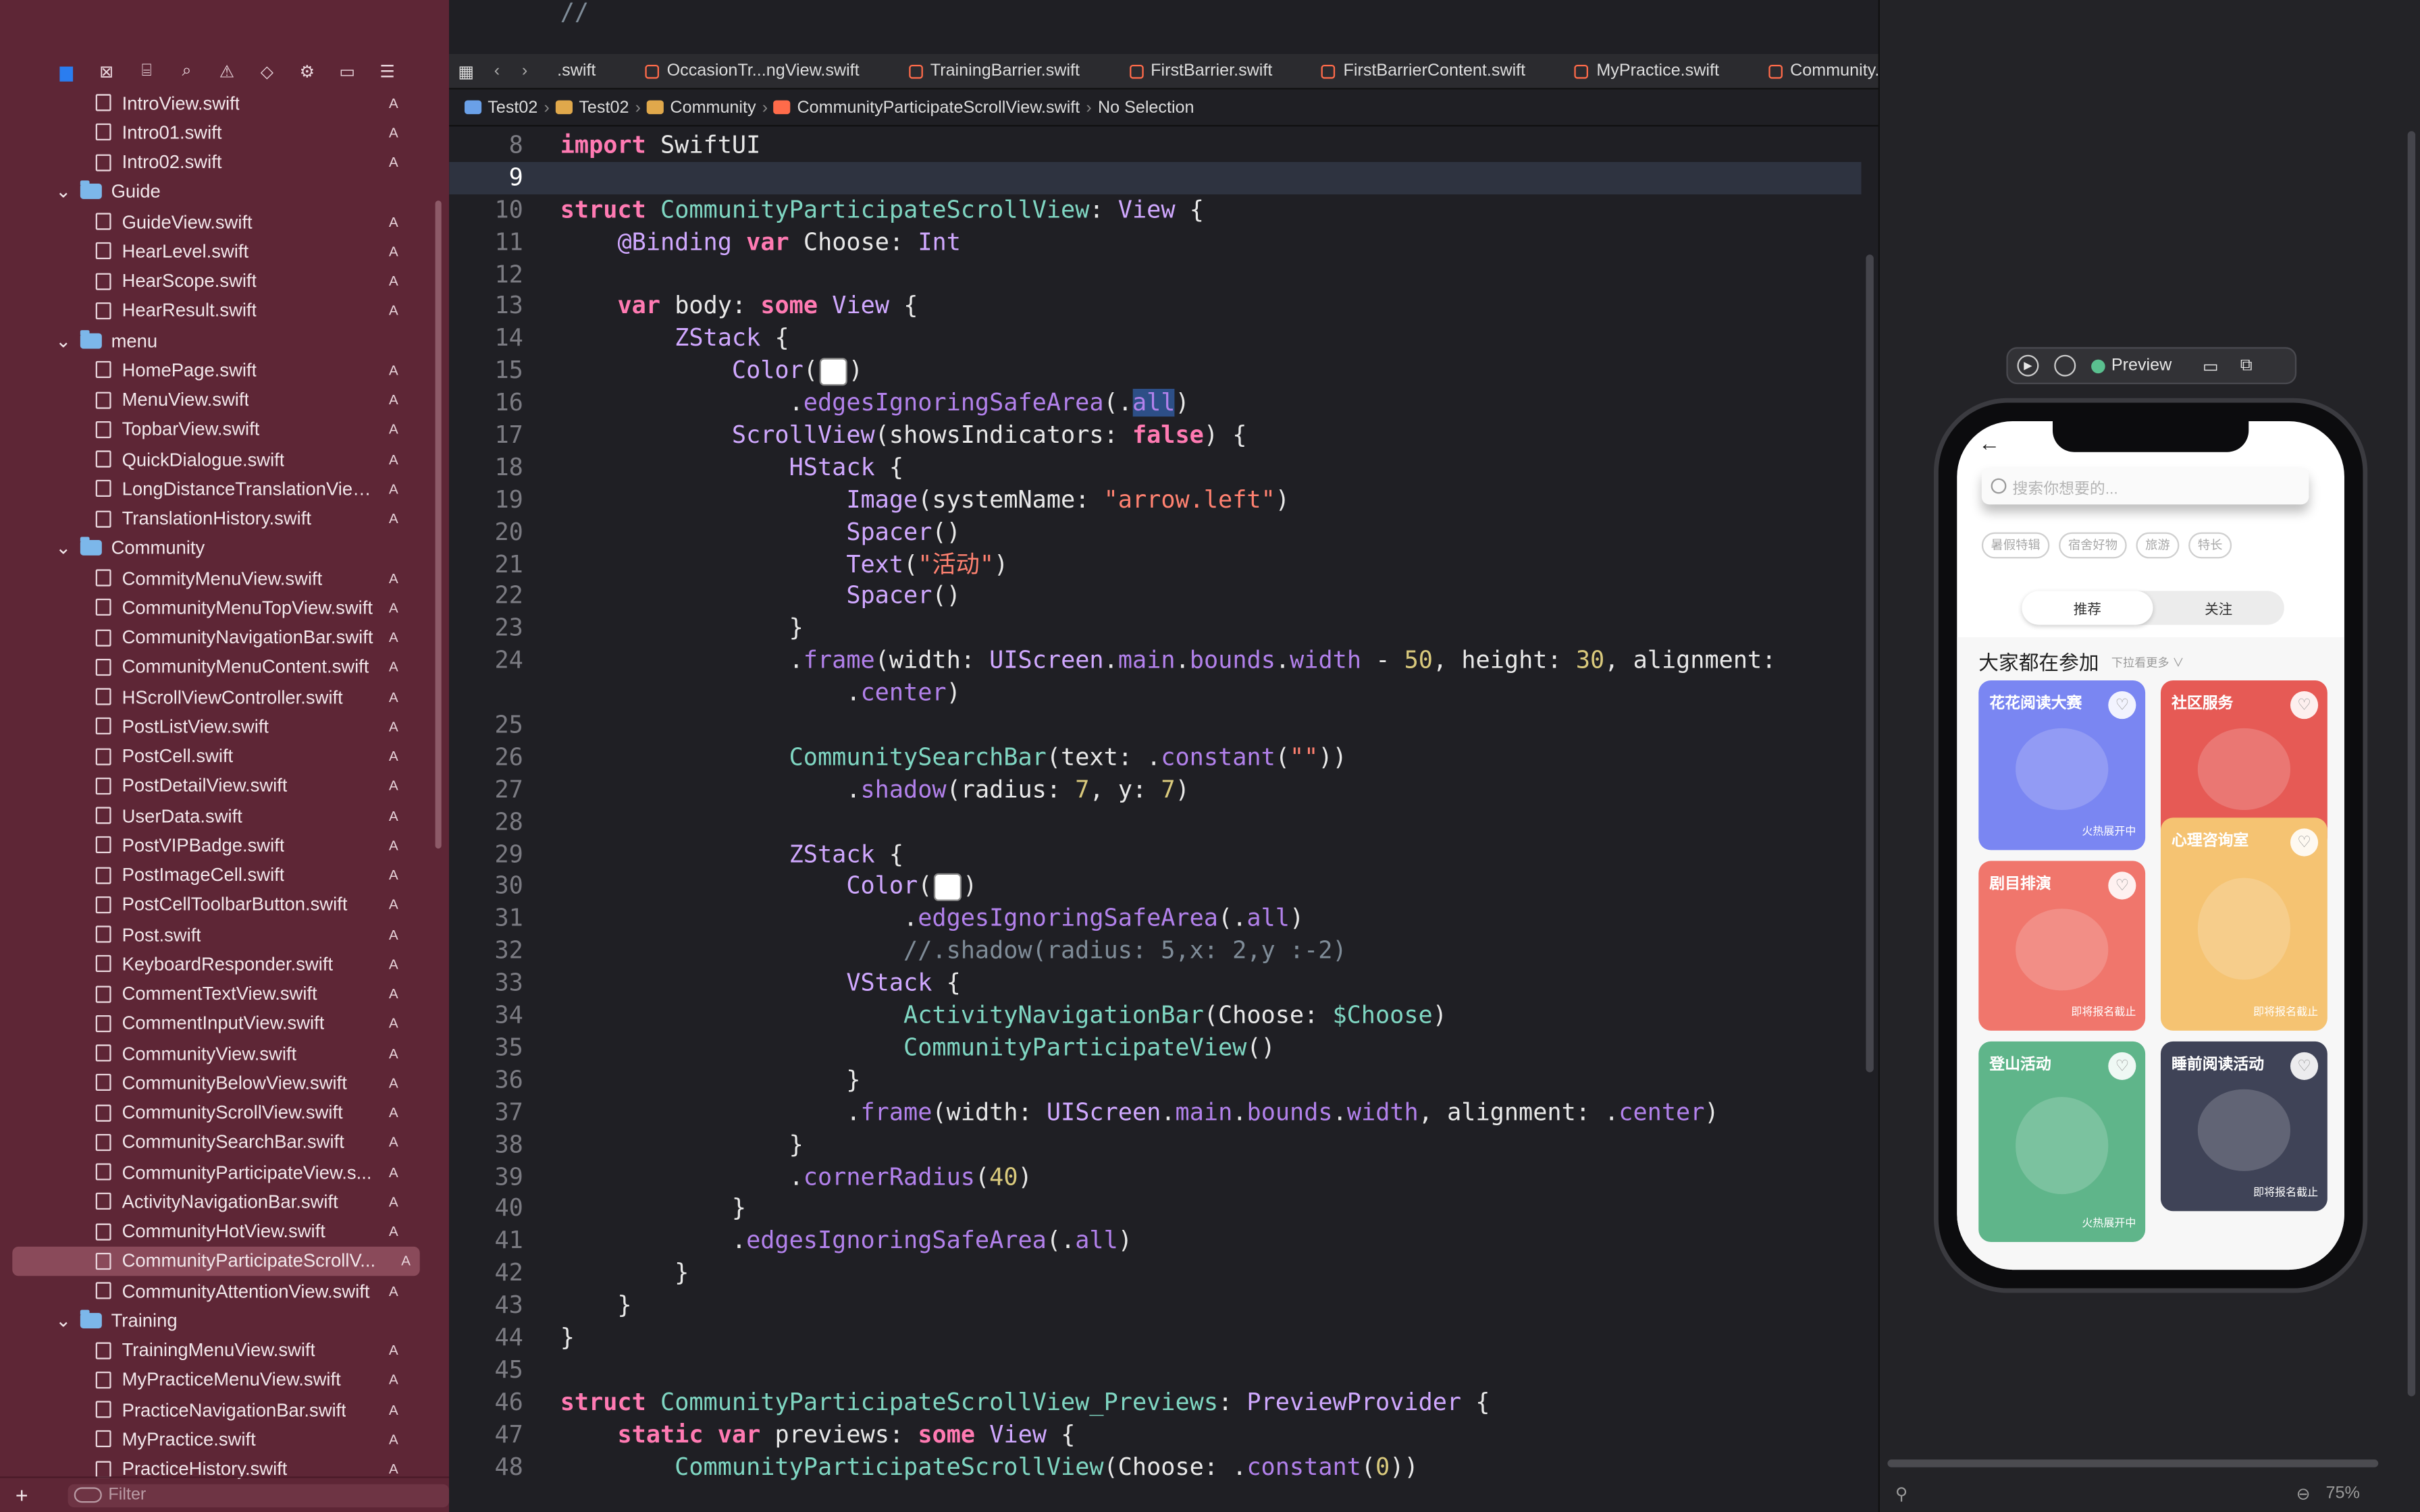 This screenshot has height=1512, width=2420. I want to click on device-icon: ▭, so click(2211, 365).